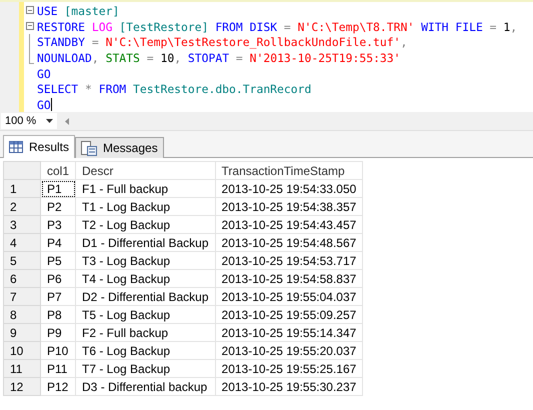 Image resolution: width=533 pixels, height=410 pixels. I want to click on corner-header, so click(22, 171).